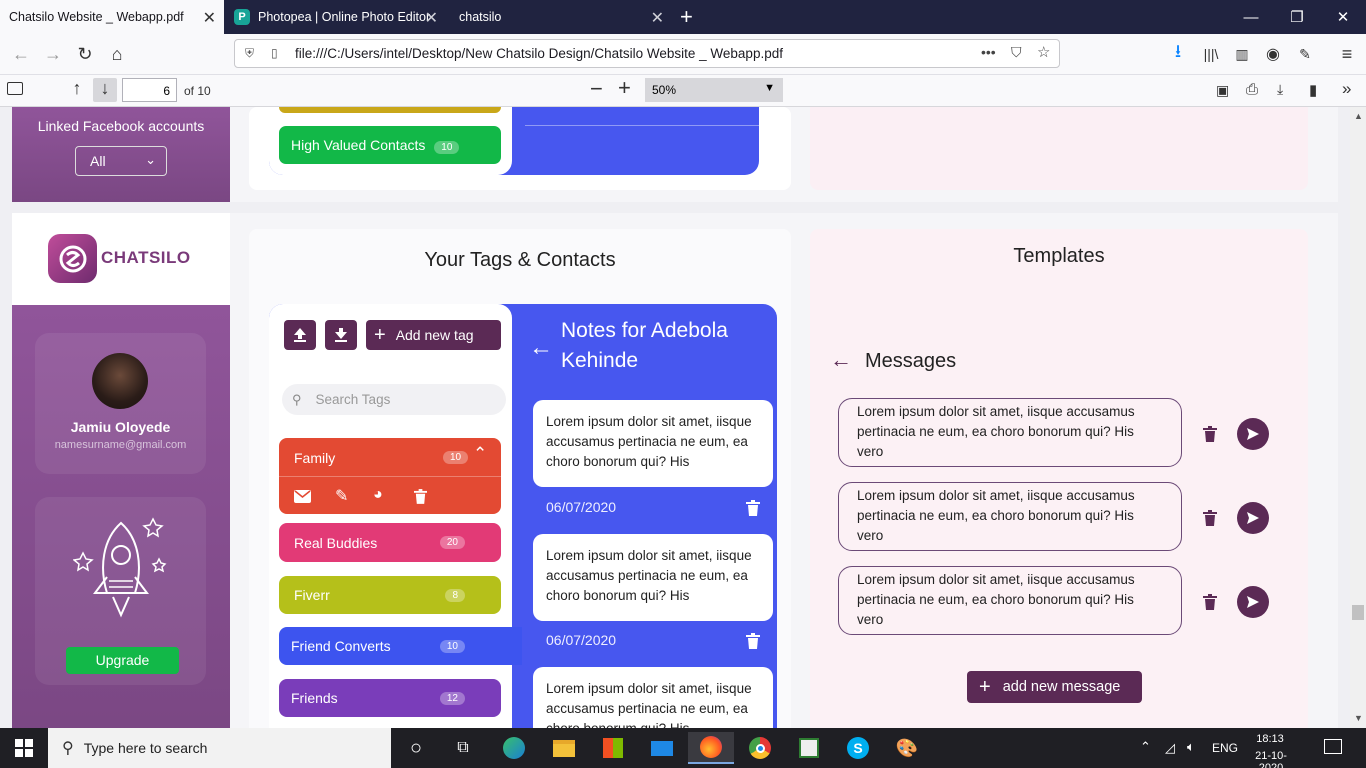 Image resolution: width=1366 pixels, height=768 pixels. I want to click on file-explorer-icon, so click(564, 748).